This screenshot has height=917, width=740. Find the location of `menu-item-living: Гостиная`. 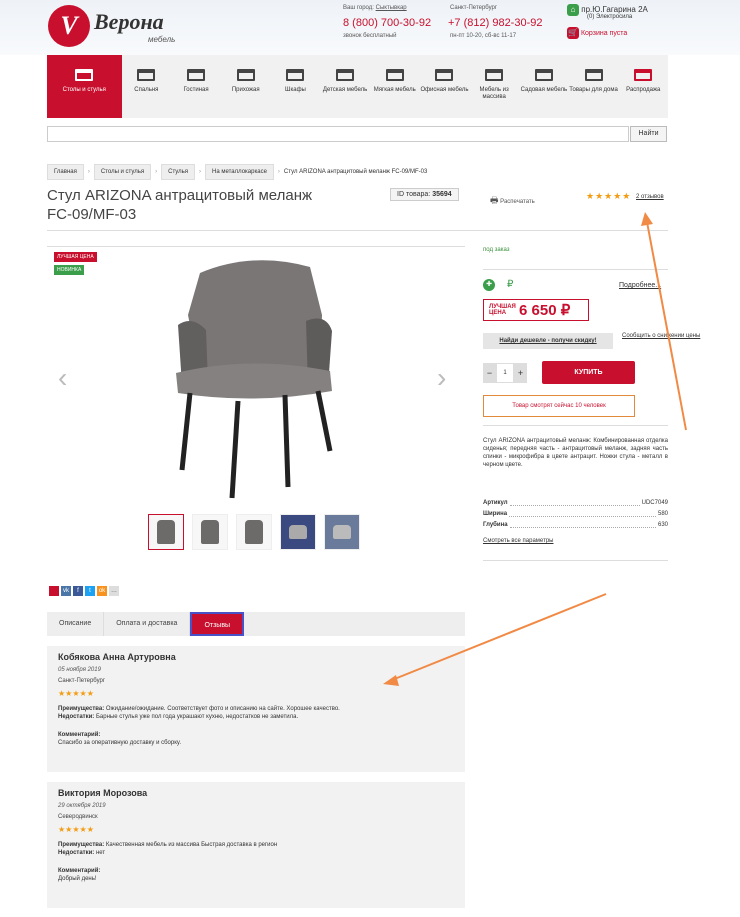

menu-item-living: Гостиная is located at coordinates (196, 86).